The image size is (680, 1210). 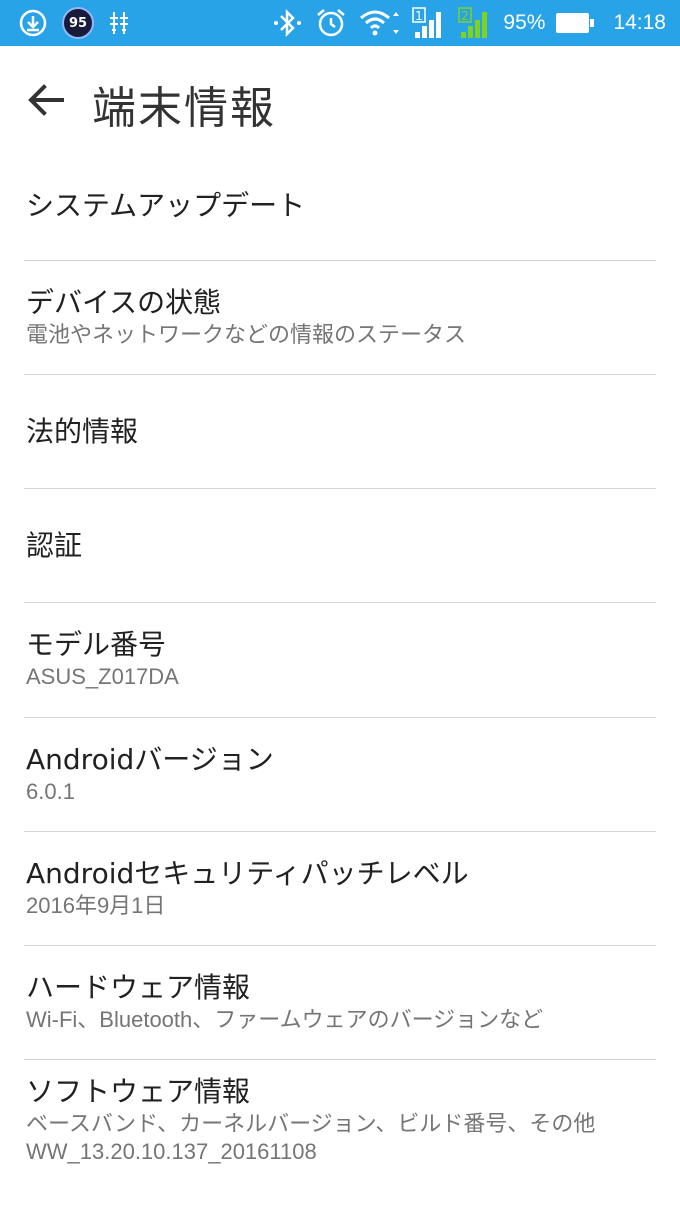 I want to click on download-icon, so click(x=33, y=23).